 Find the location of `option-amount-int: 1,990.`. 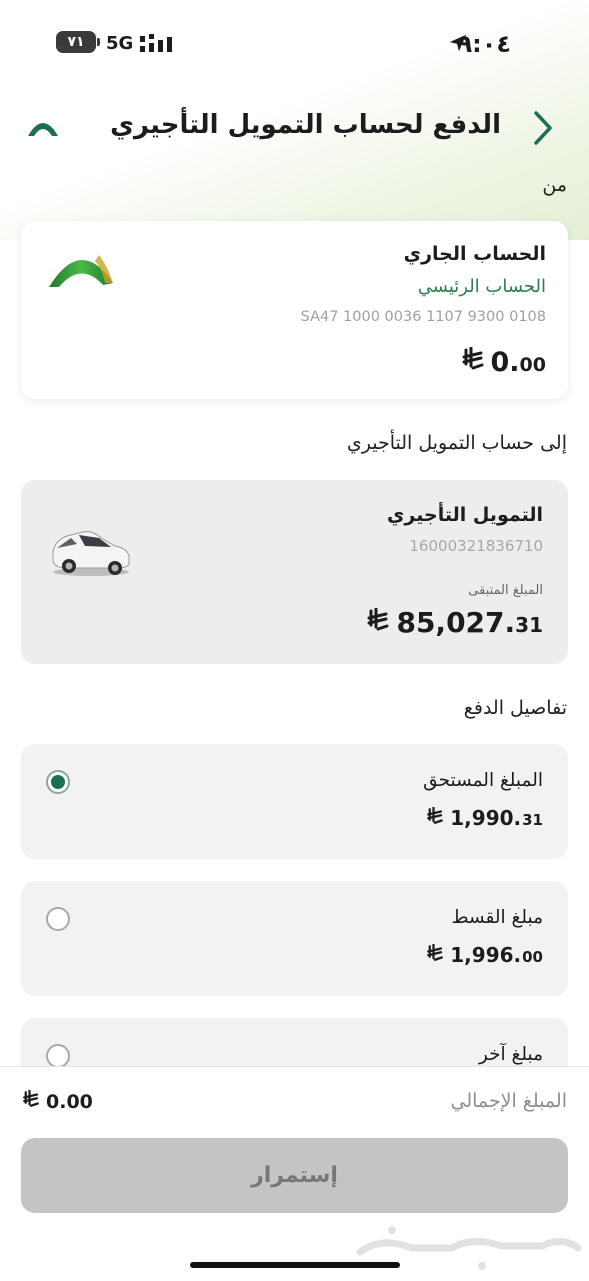

option-amount-int: 1,990. is located at coordinates (486, 818).